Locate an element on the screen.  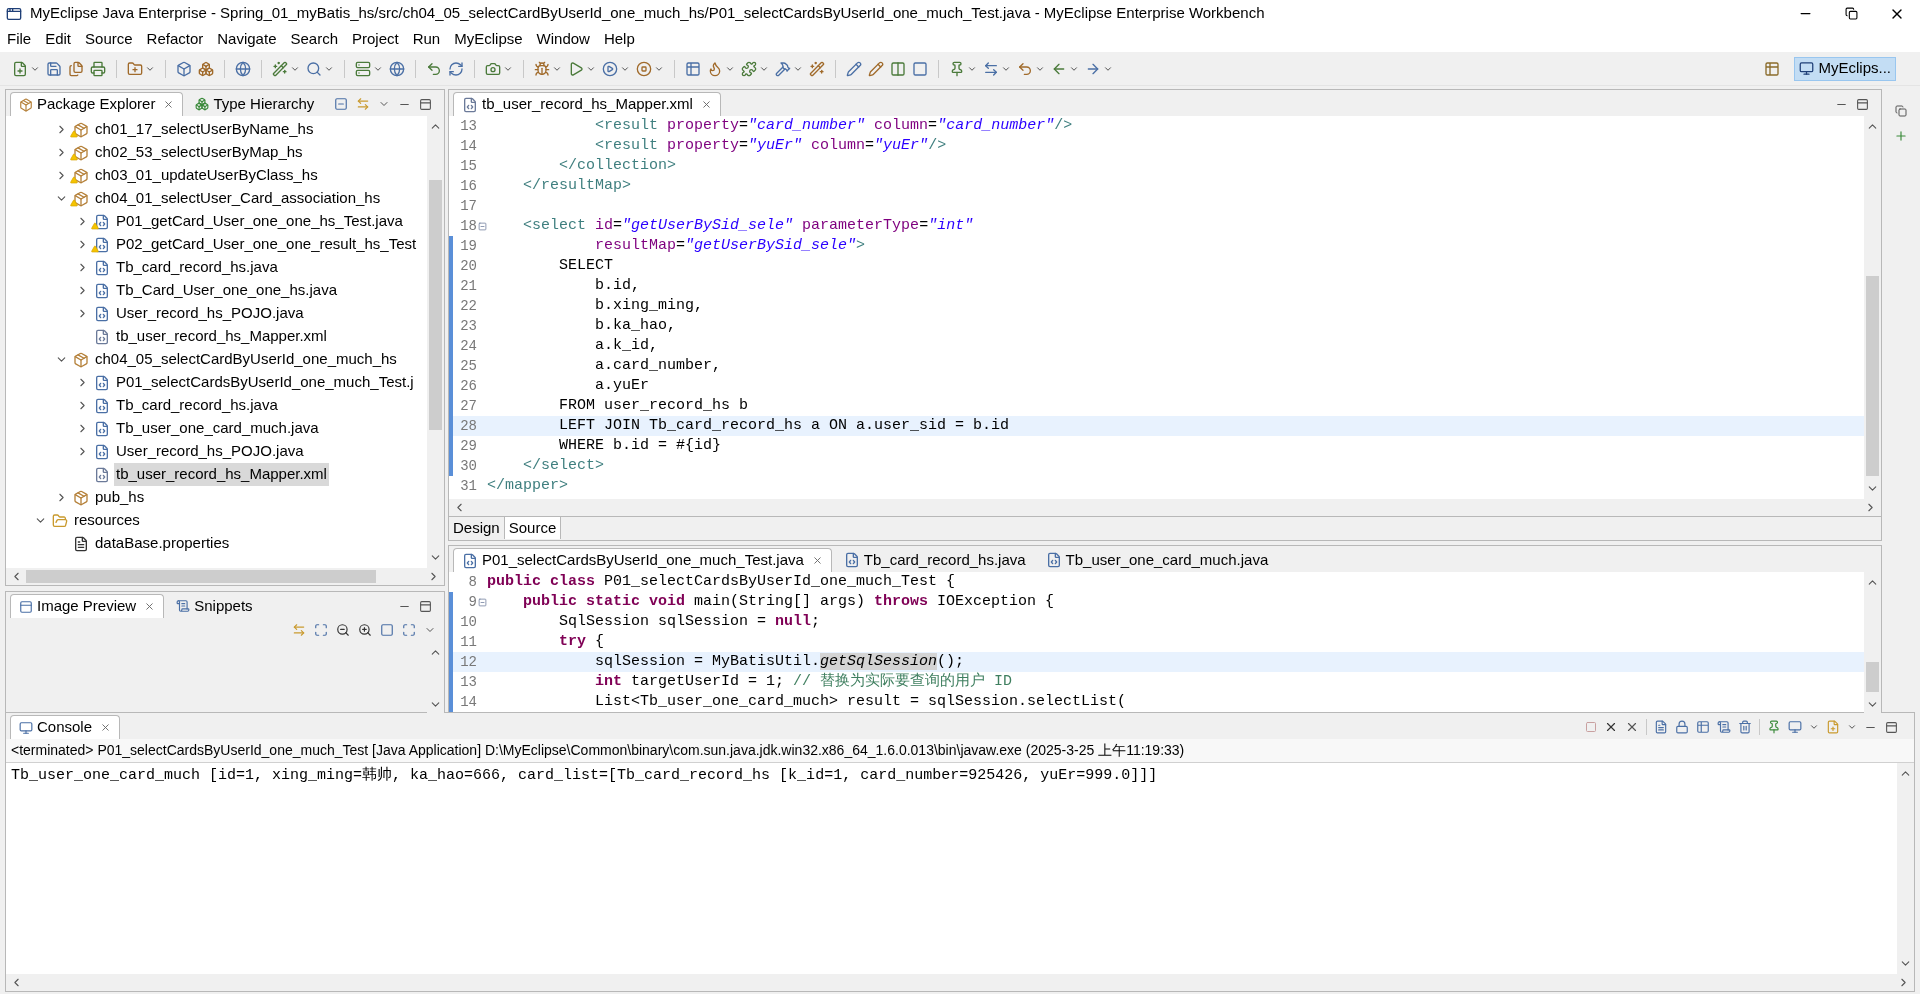
server-icon is located at coordinates (363, 68).